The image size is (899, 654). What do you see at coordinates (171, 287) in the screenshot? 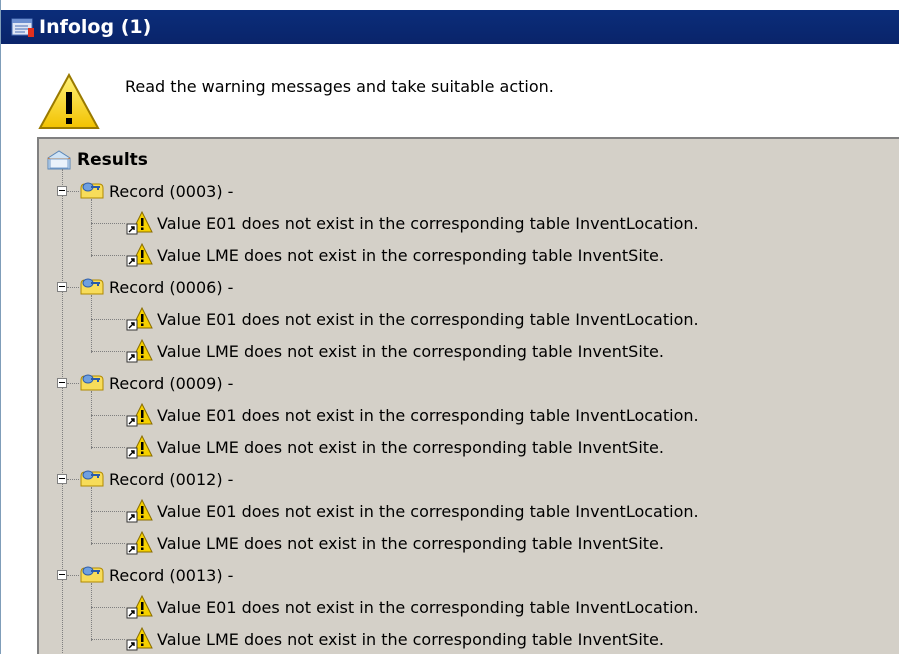
I see `record-label: Record (0006) -` at bounding box center [171, 287].